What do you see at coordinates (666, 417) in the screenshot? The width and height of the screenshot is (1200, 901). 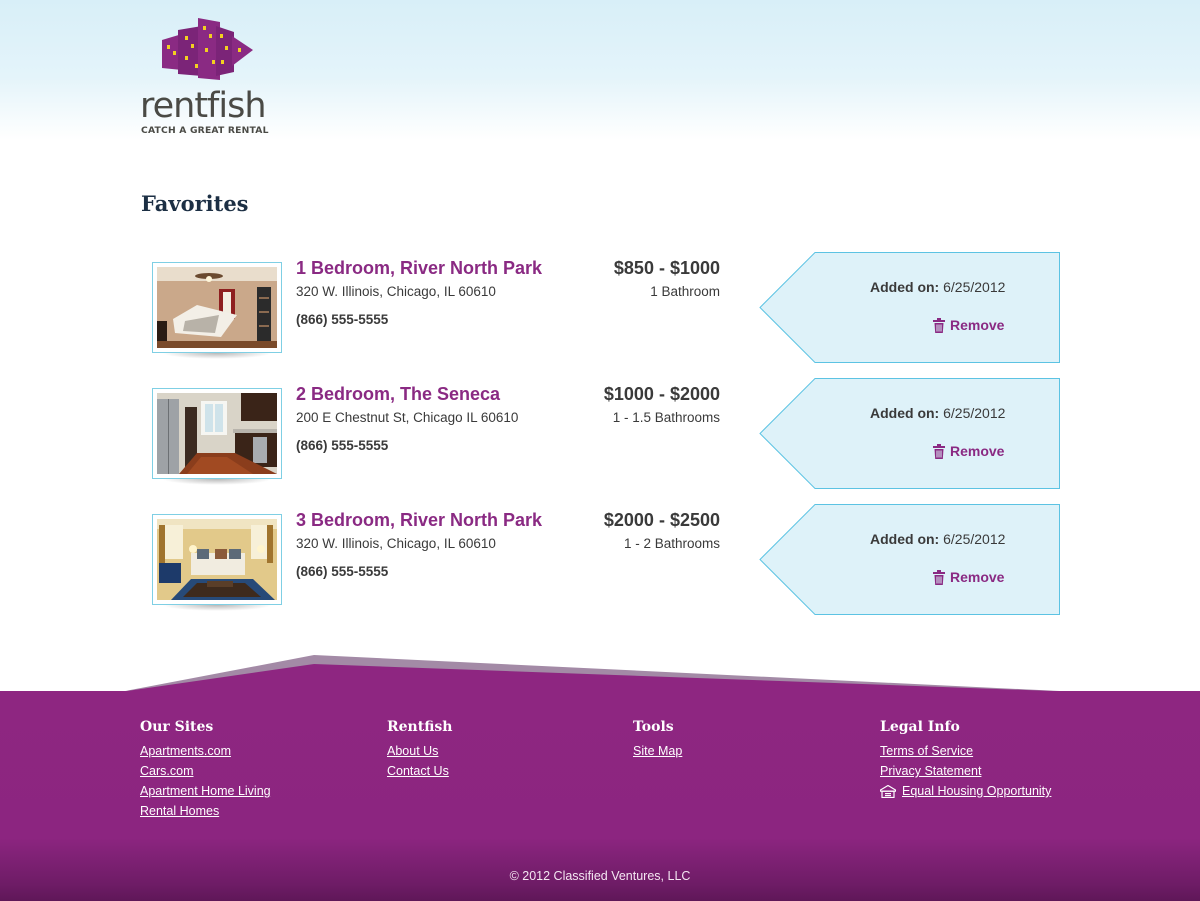 I see `listing-bathrooms: 1 - 1.5 Bathrooms` at bounding box center [666, 417].